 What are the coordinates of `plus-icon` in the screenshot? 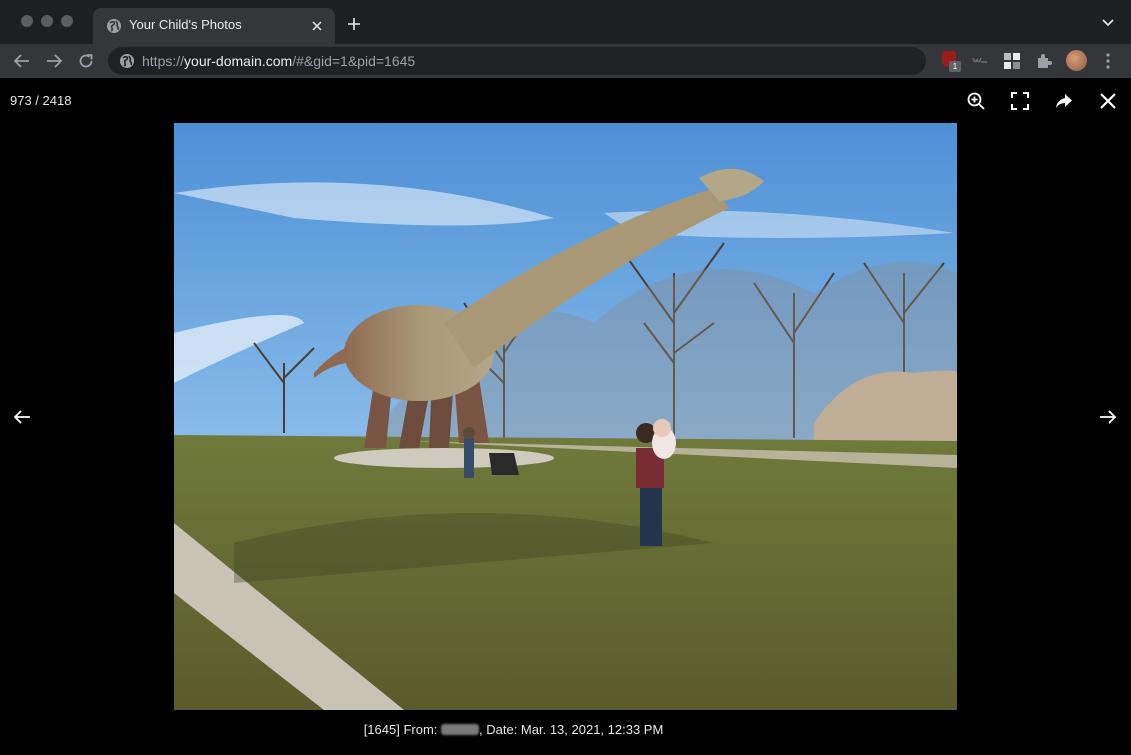 It's located at (354, 24).